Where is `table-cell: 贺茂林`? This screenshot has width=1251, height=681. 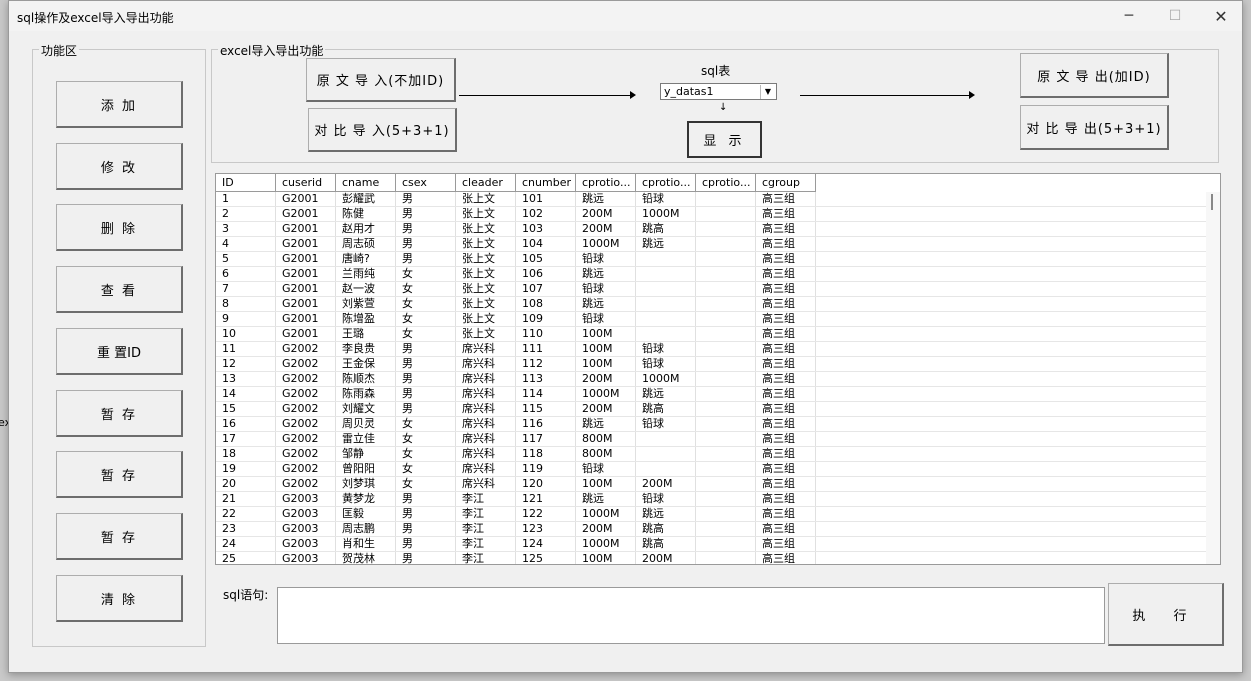 table-cell: 贺茂林 is located at coordinates (366, 558).